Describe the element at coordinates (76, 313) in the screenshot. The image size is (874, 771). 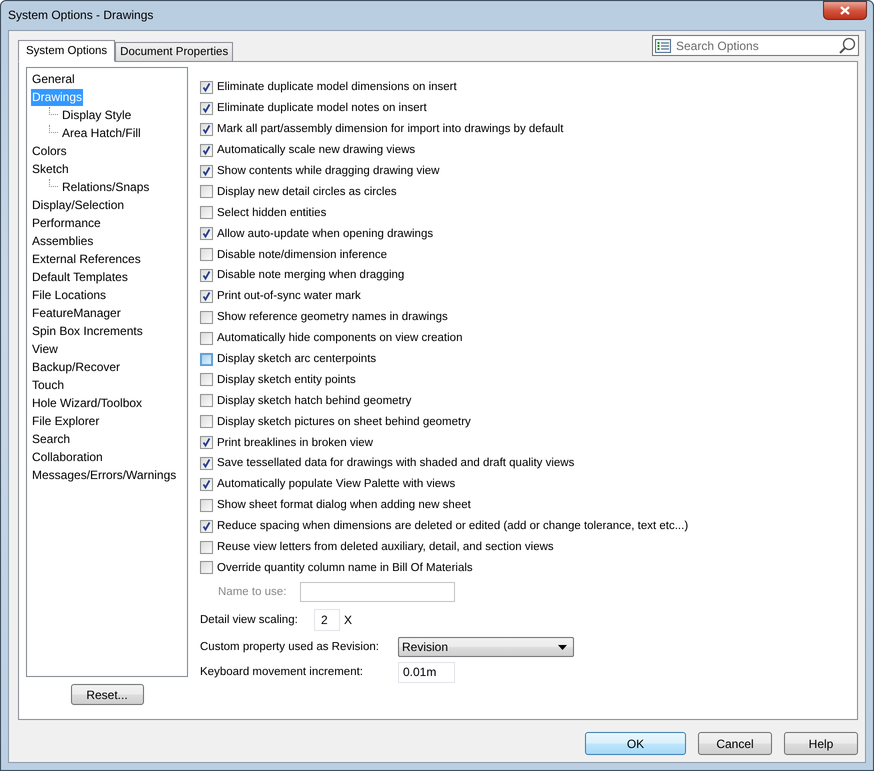
I see `tree-item: FeatureManager` at that location.